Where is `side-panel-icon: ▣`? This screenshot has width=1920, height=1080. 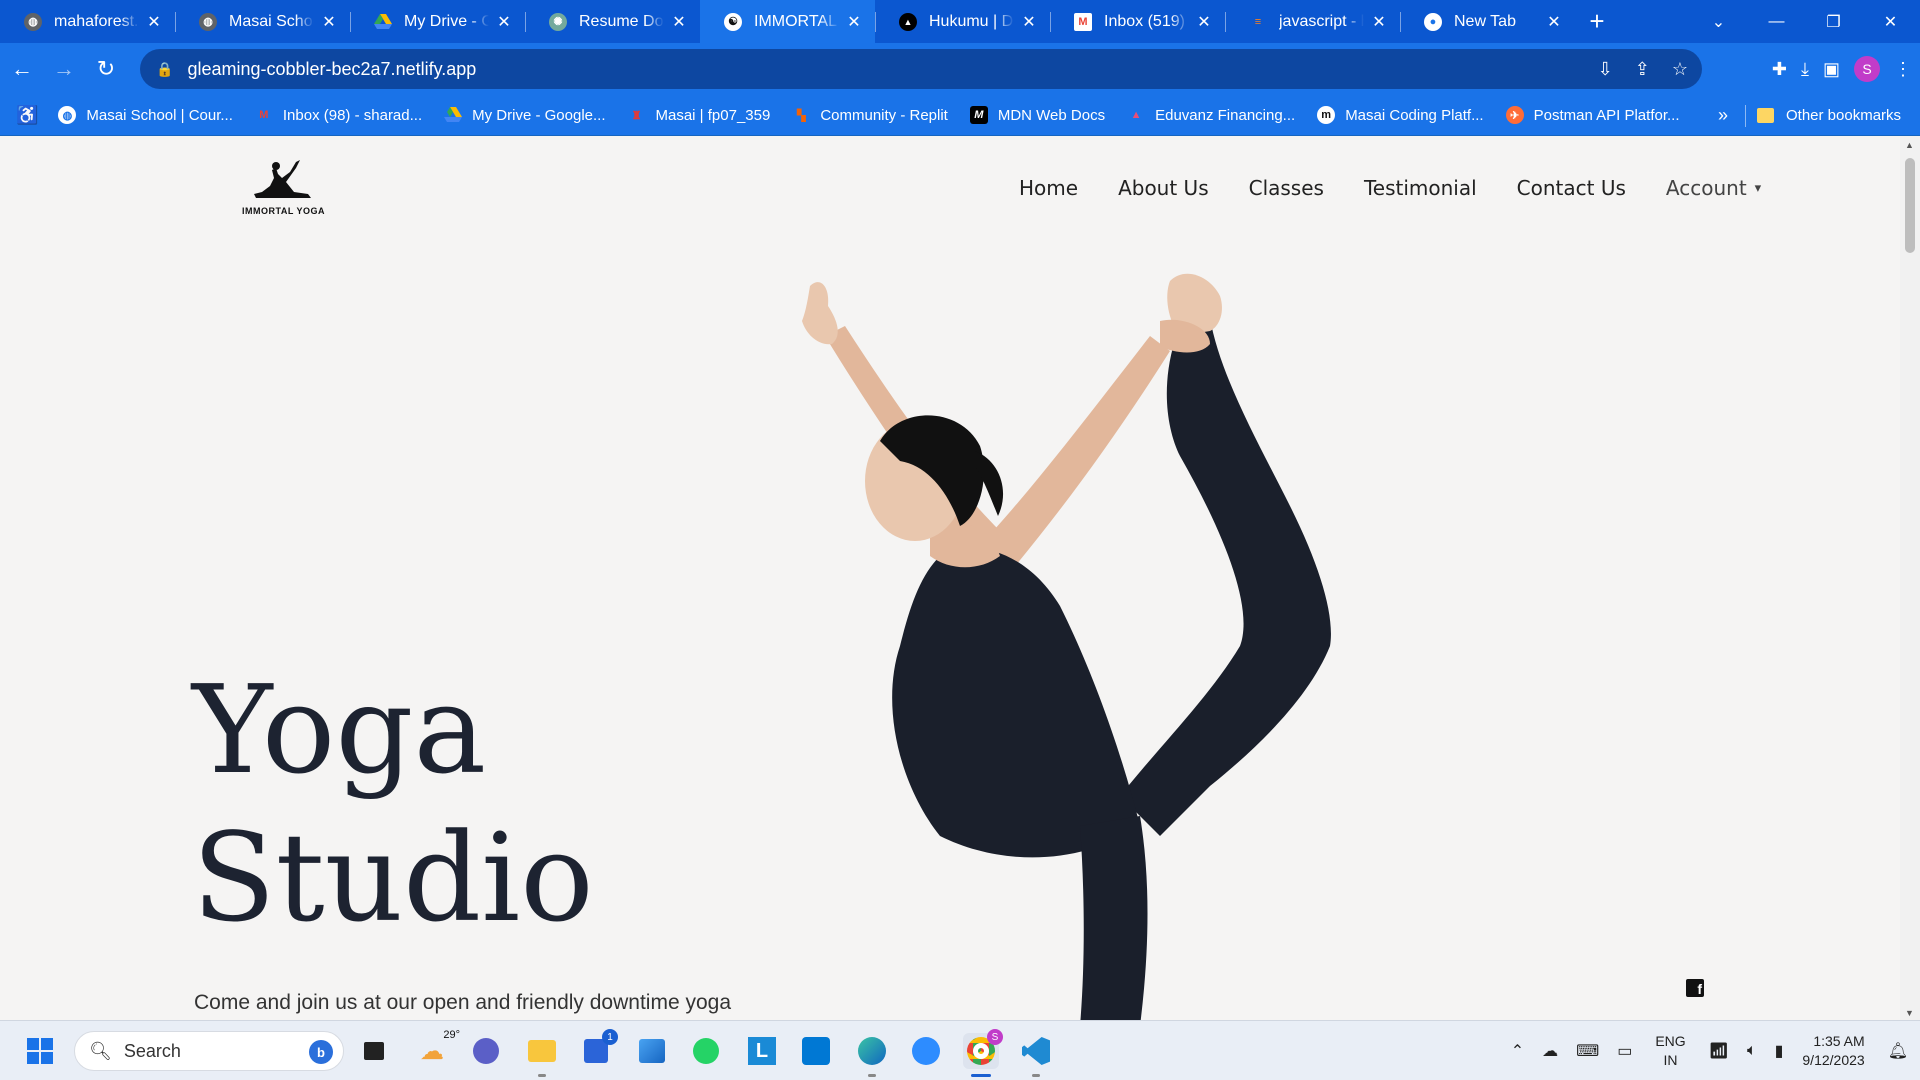
side-panel-icon: ▣ is located at coordinates (1831, 69).